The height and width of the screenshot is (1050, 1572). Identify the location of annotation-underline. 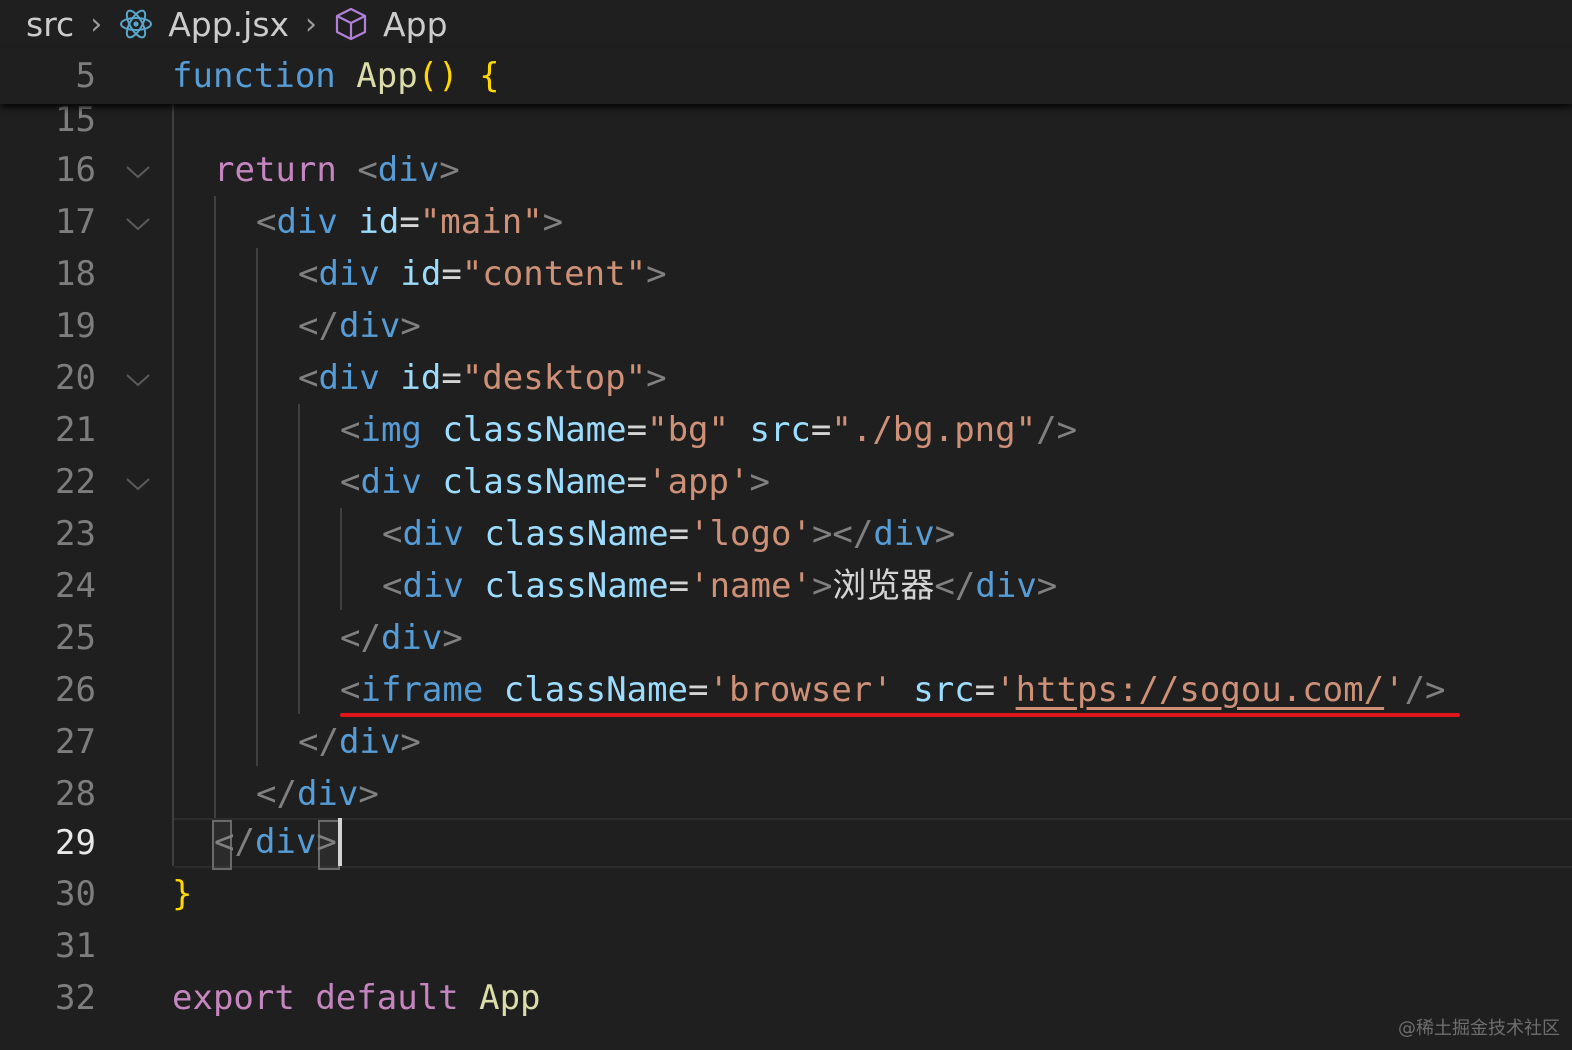
(900, 715).